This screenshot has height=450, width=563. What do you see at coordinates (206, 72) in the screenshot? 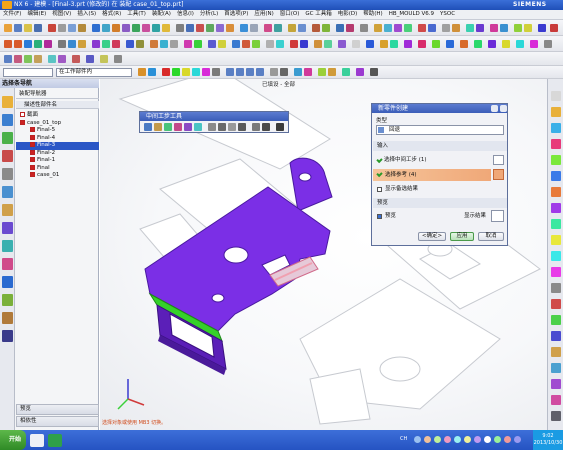
I see `quadrant-icon` at bounding box center [206, 72].